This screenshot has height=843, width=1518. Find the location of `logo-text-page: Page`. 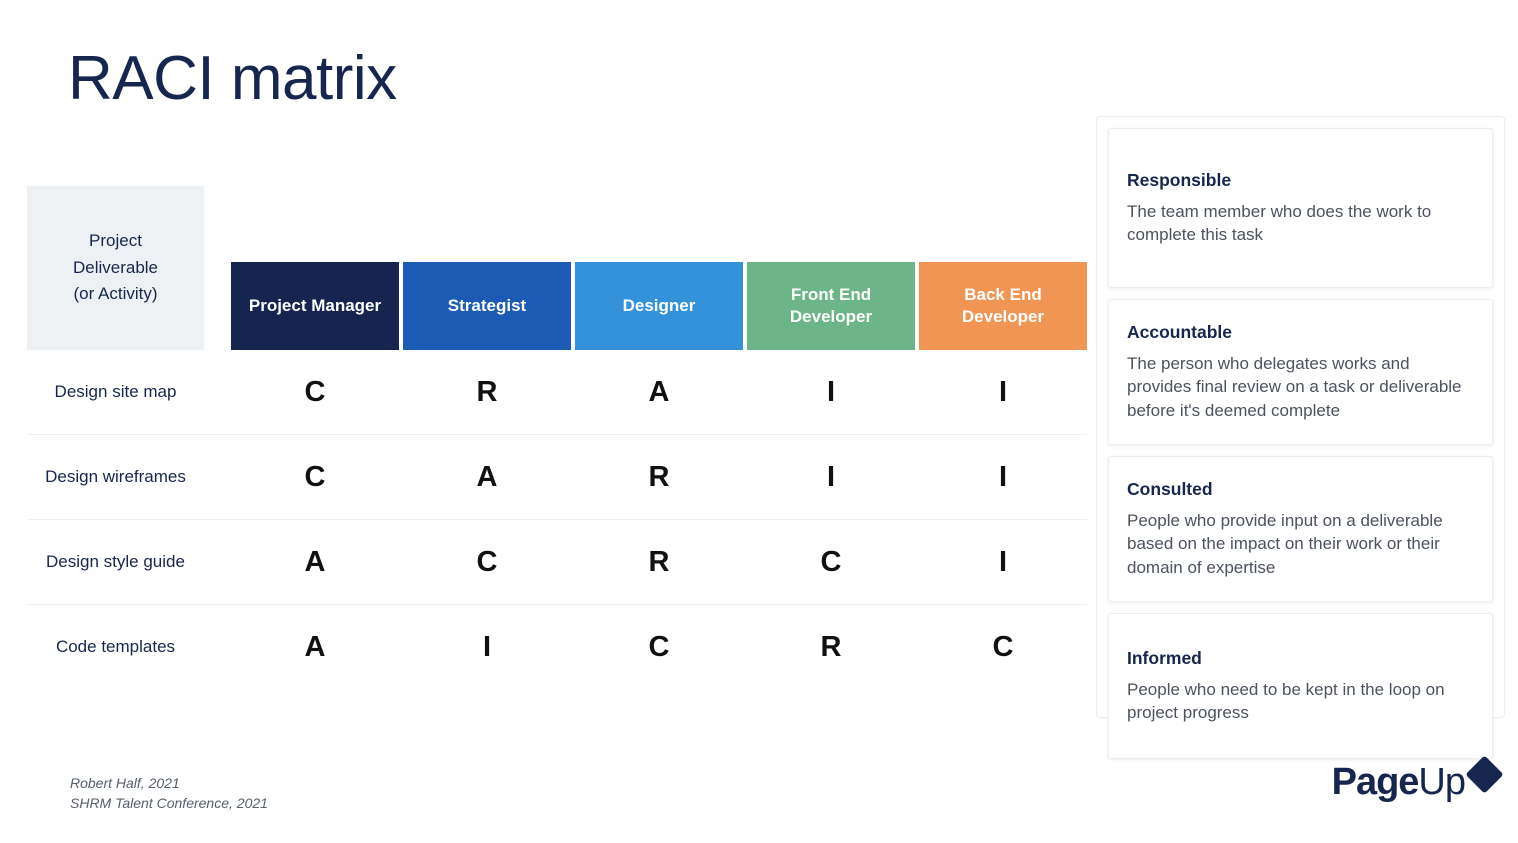

logo-text-page: Page is located at coordinates (1375, 782).